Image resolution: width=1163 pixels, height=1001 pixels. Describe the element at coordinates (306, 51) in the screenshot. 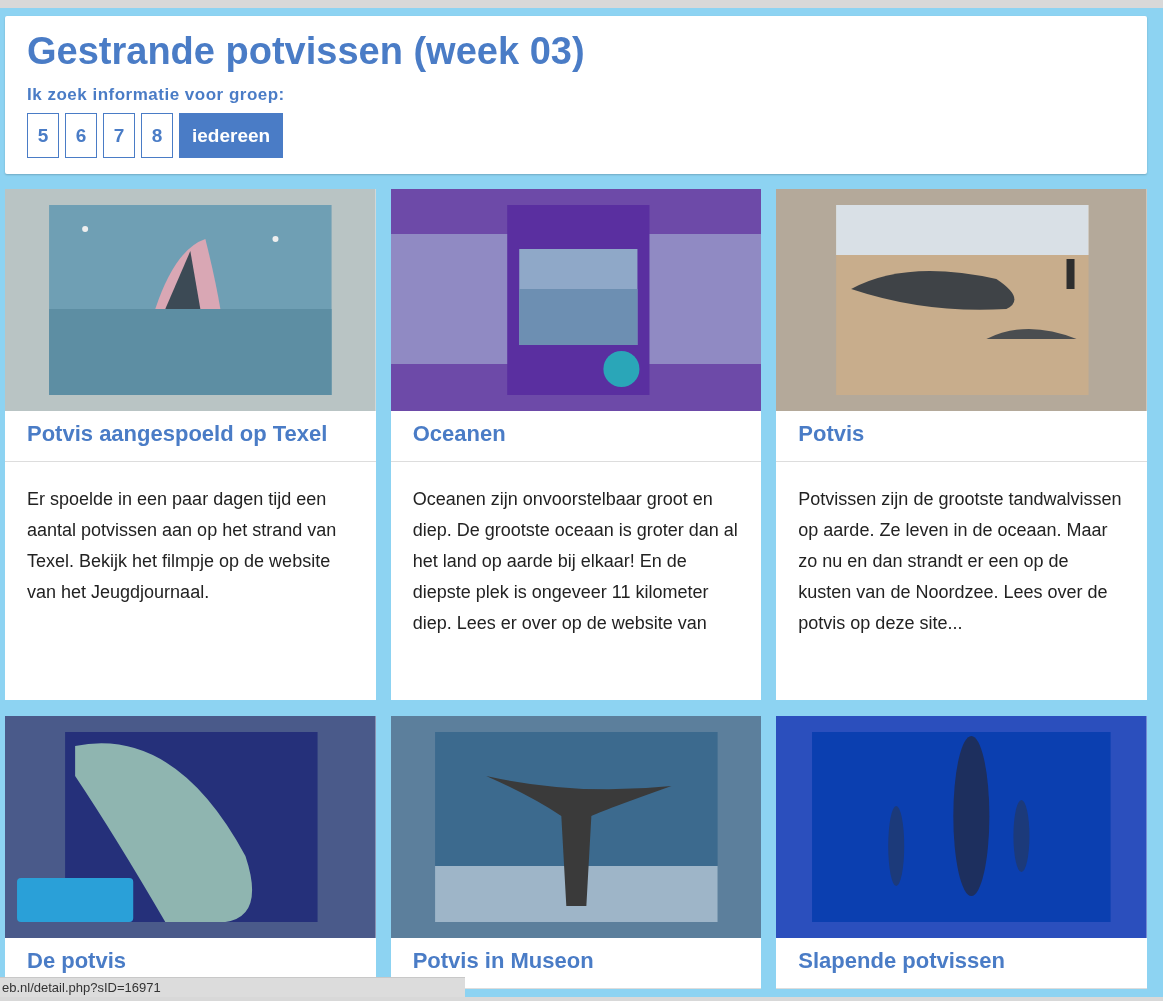

I see `page-title: Gestrande potvissen (week 03)` at that location.